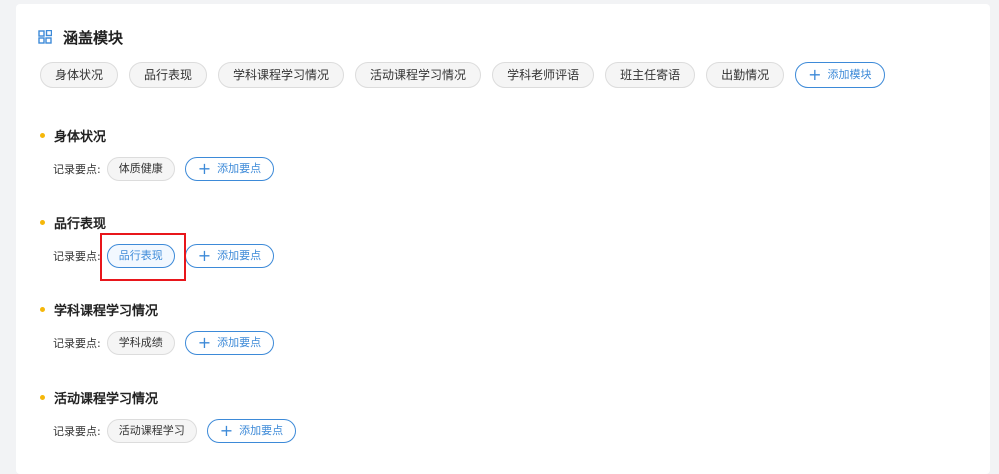 The image size is (999, 474). Describe the element at coordinates (156, 240) in the screenshot. I see `section-conduct: 品行表现 记录要点: 品行表现 + 添加要点` at that location.